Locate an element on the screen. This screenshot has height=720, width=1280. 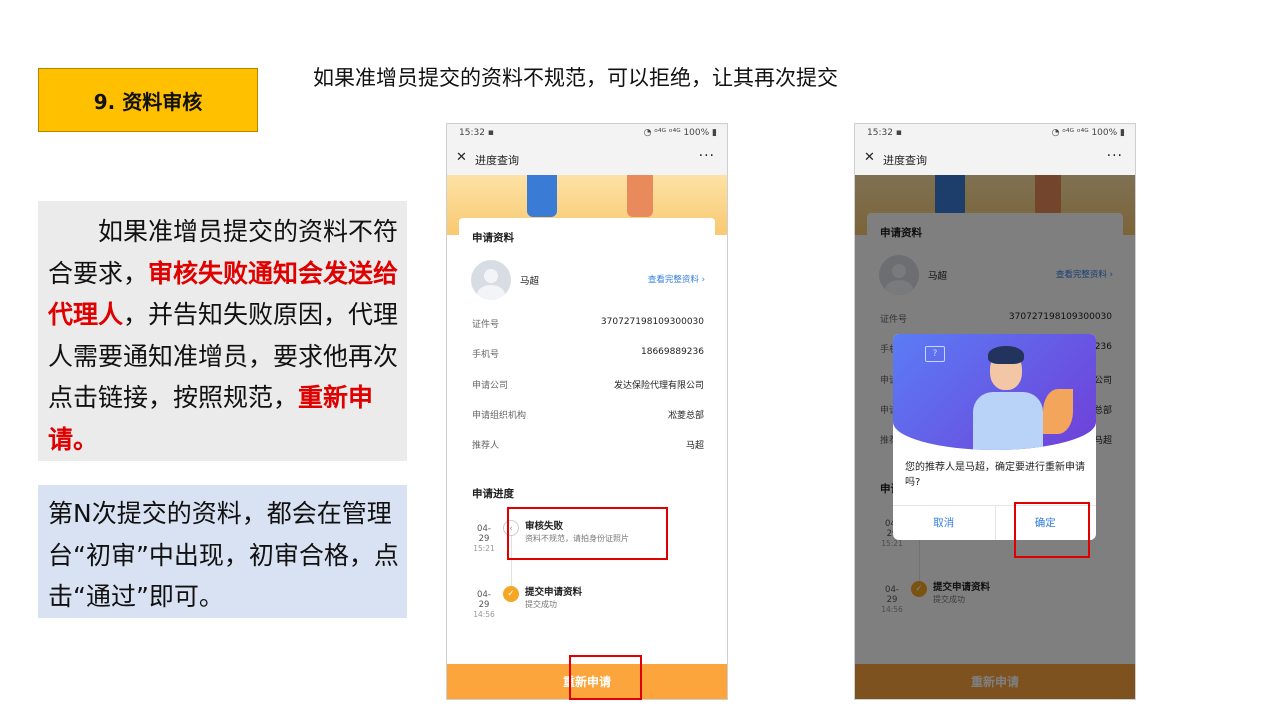
field-row-phone: 手机号18669889236 is located at coordinates (588, 353).